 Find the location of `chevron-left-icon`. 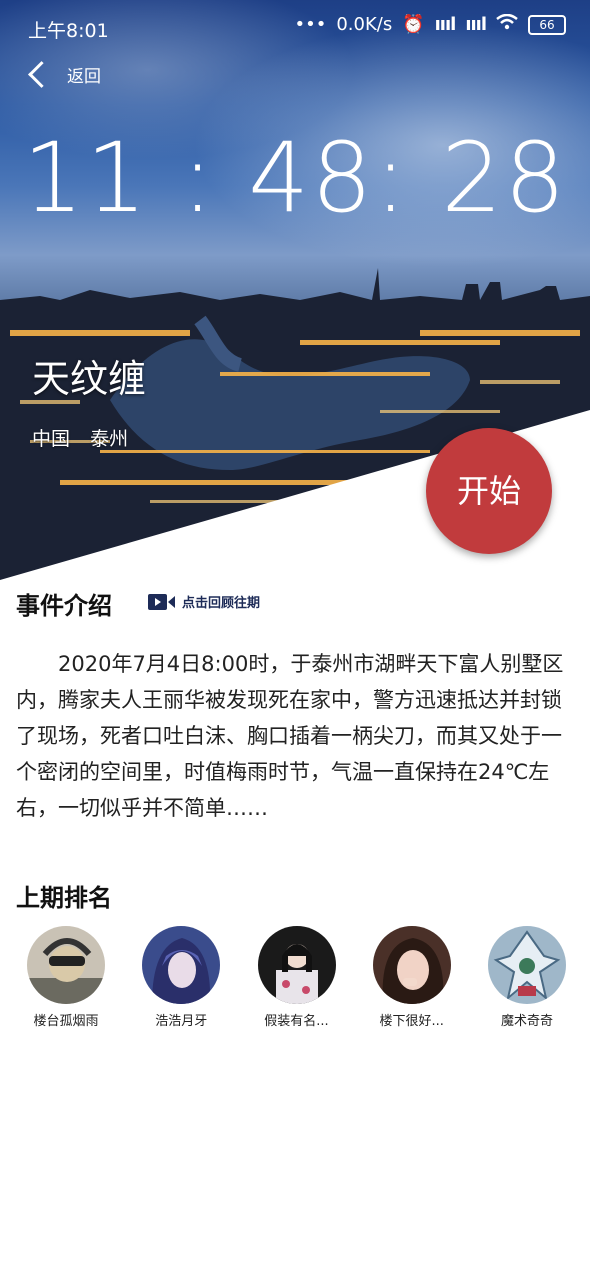

chevron-left-icon is located at coordinates (41, 74).